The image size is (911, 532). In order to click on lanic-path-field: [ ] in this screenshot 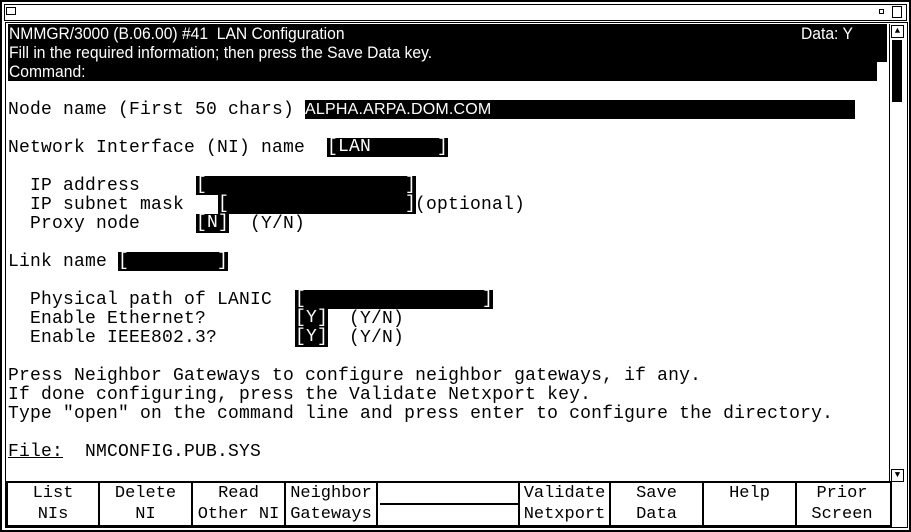, I will do `click(394, 299)`.